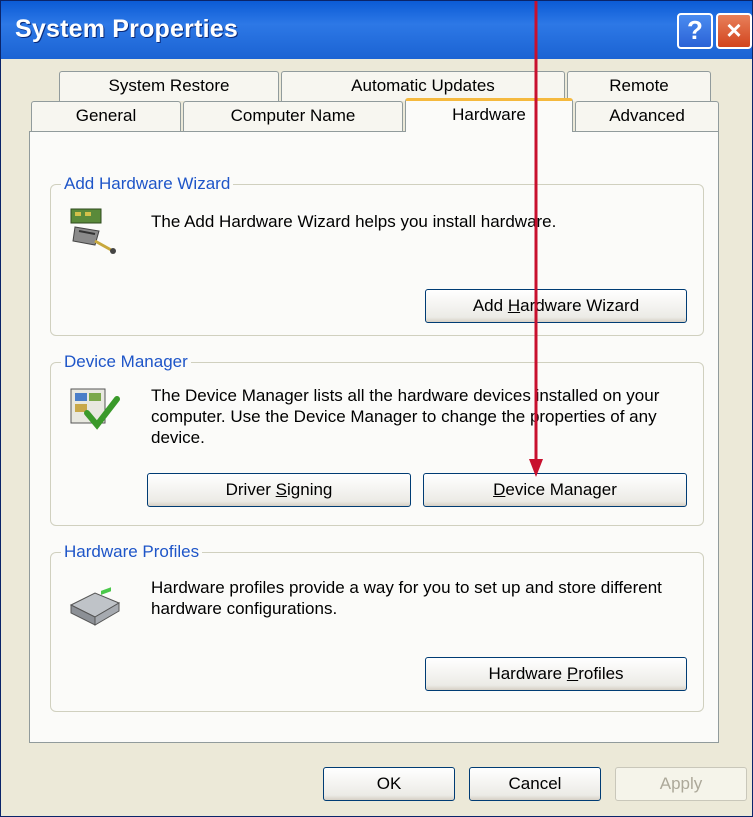  Describe the element at coordinates (536, 239) in the screenshot. I see `annotation-arrow` at that location.